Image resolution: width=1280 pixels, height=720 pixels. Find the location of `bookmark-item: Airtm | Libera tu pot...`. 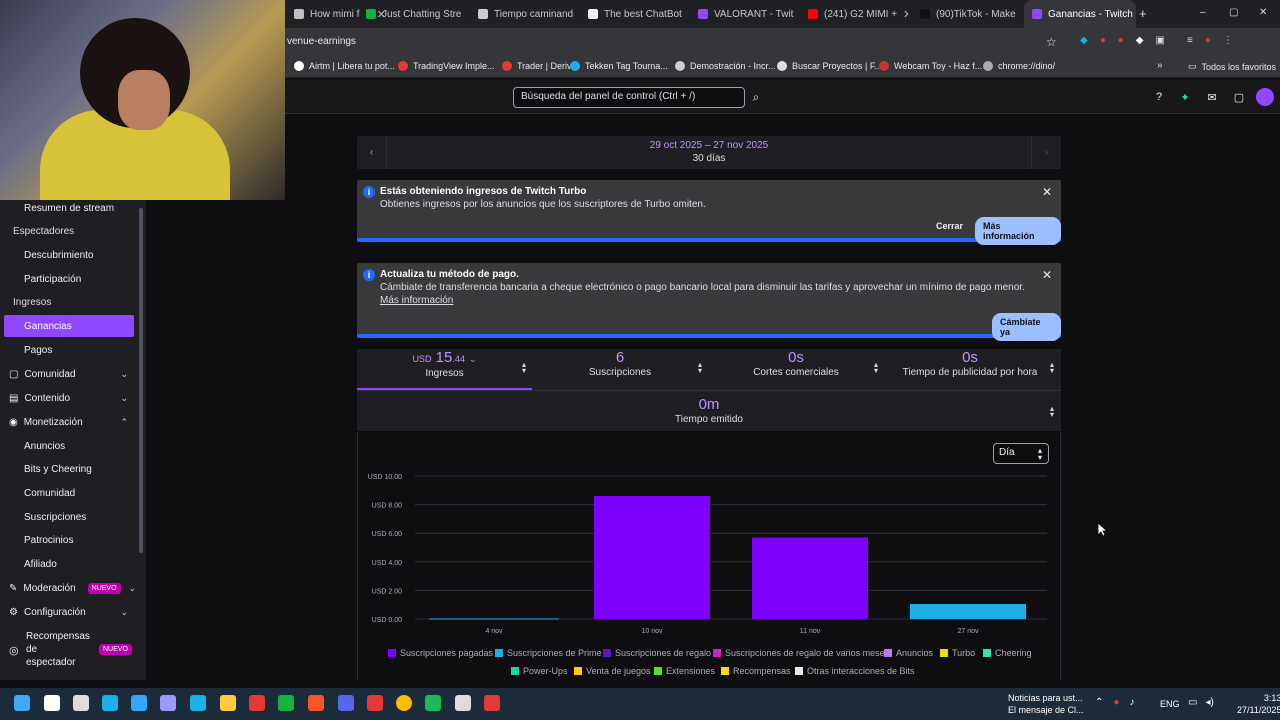

bookmark-item: Airtm | Libera tu pot... is located at coordinates (344, 66).